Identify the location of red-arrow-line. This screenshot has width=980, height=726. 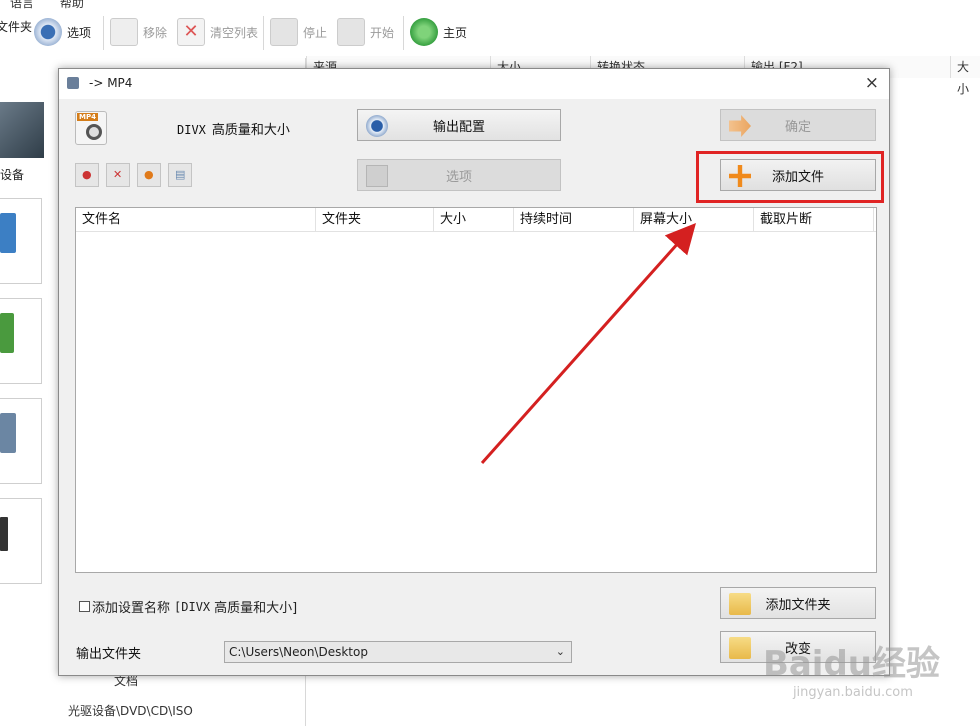
(588, 343).